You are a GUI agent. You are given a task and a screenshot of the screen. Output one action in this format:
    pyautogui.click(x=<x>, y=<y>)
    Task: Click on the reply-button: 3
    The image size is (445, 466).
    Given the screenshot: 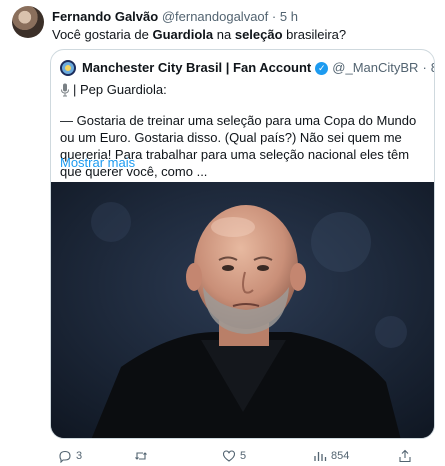 What is the action you would take?
    pyautogui.click(x=70, y=456)
    